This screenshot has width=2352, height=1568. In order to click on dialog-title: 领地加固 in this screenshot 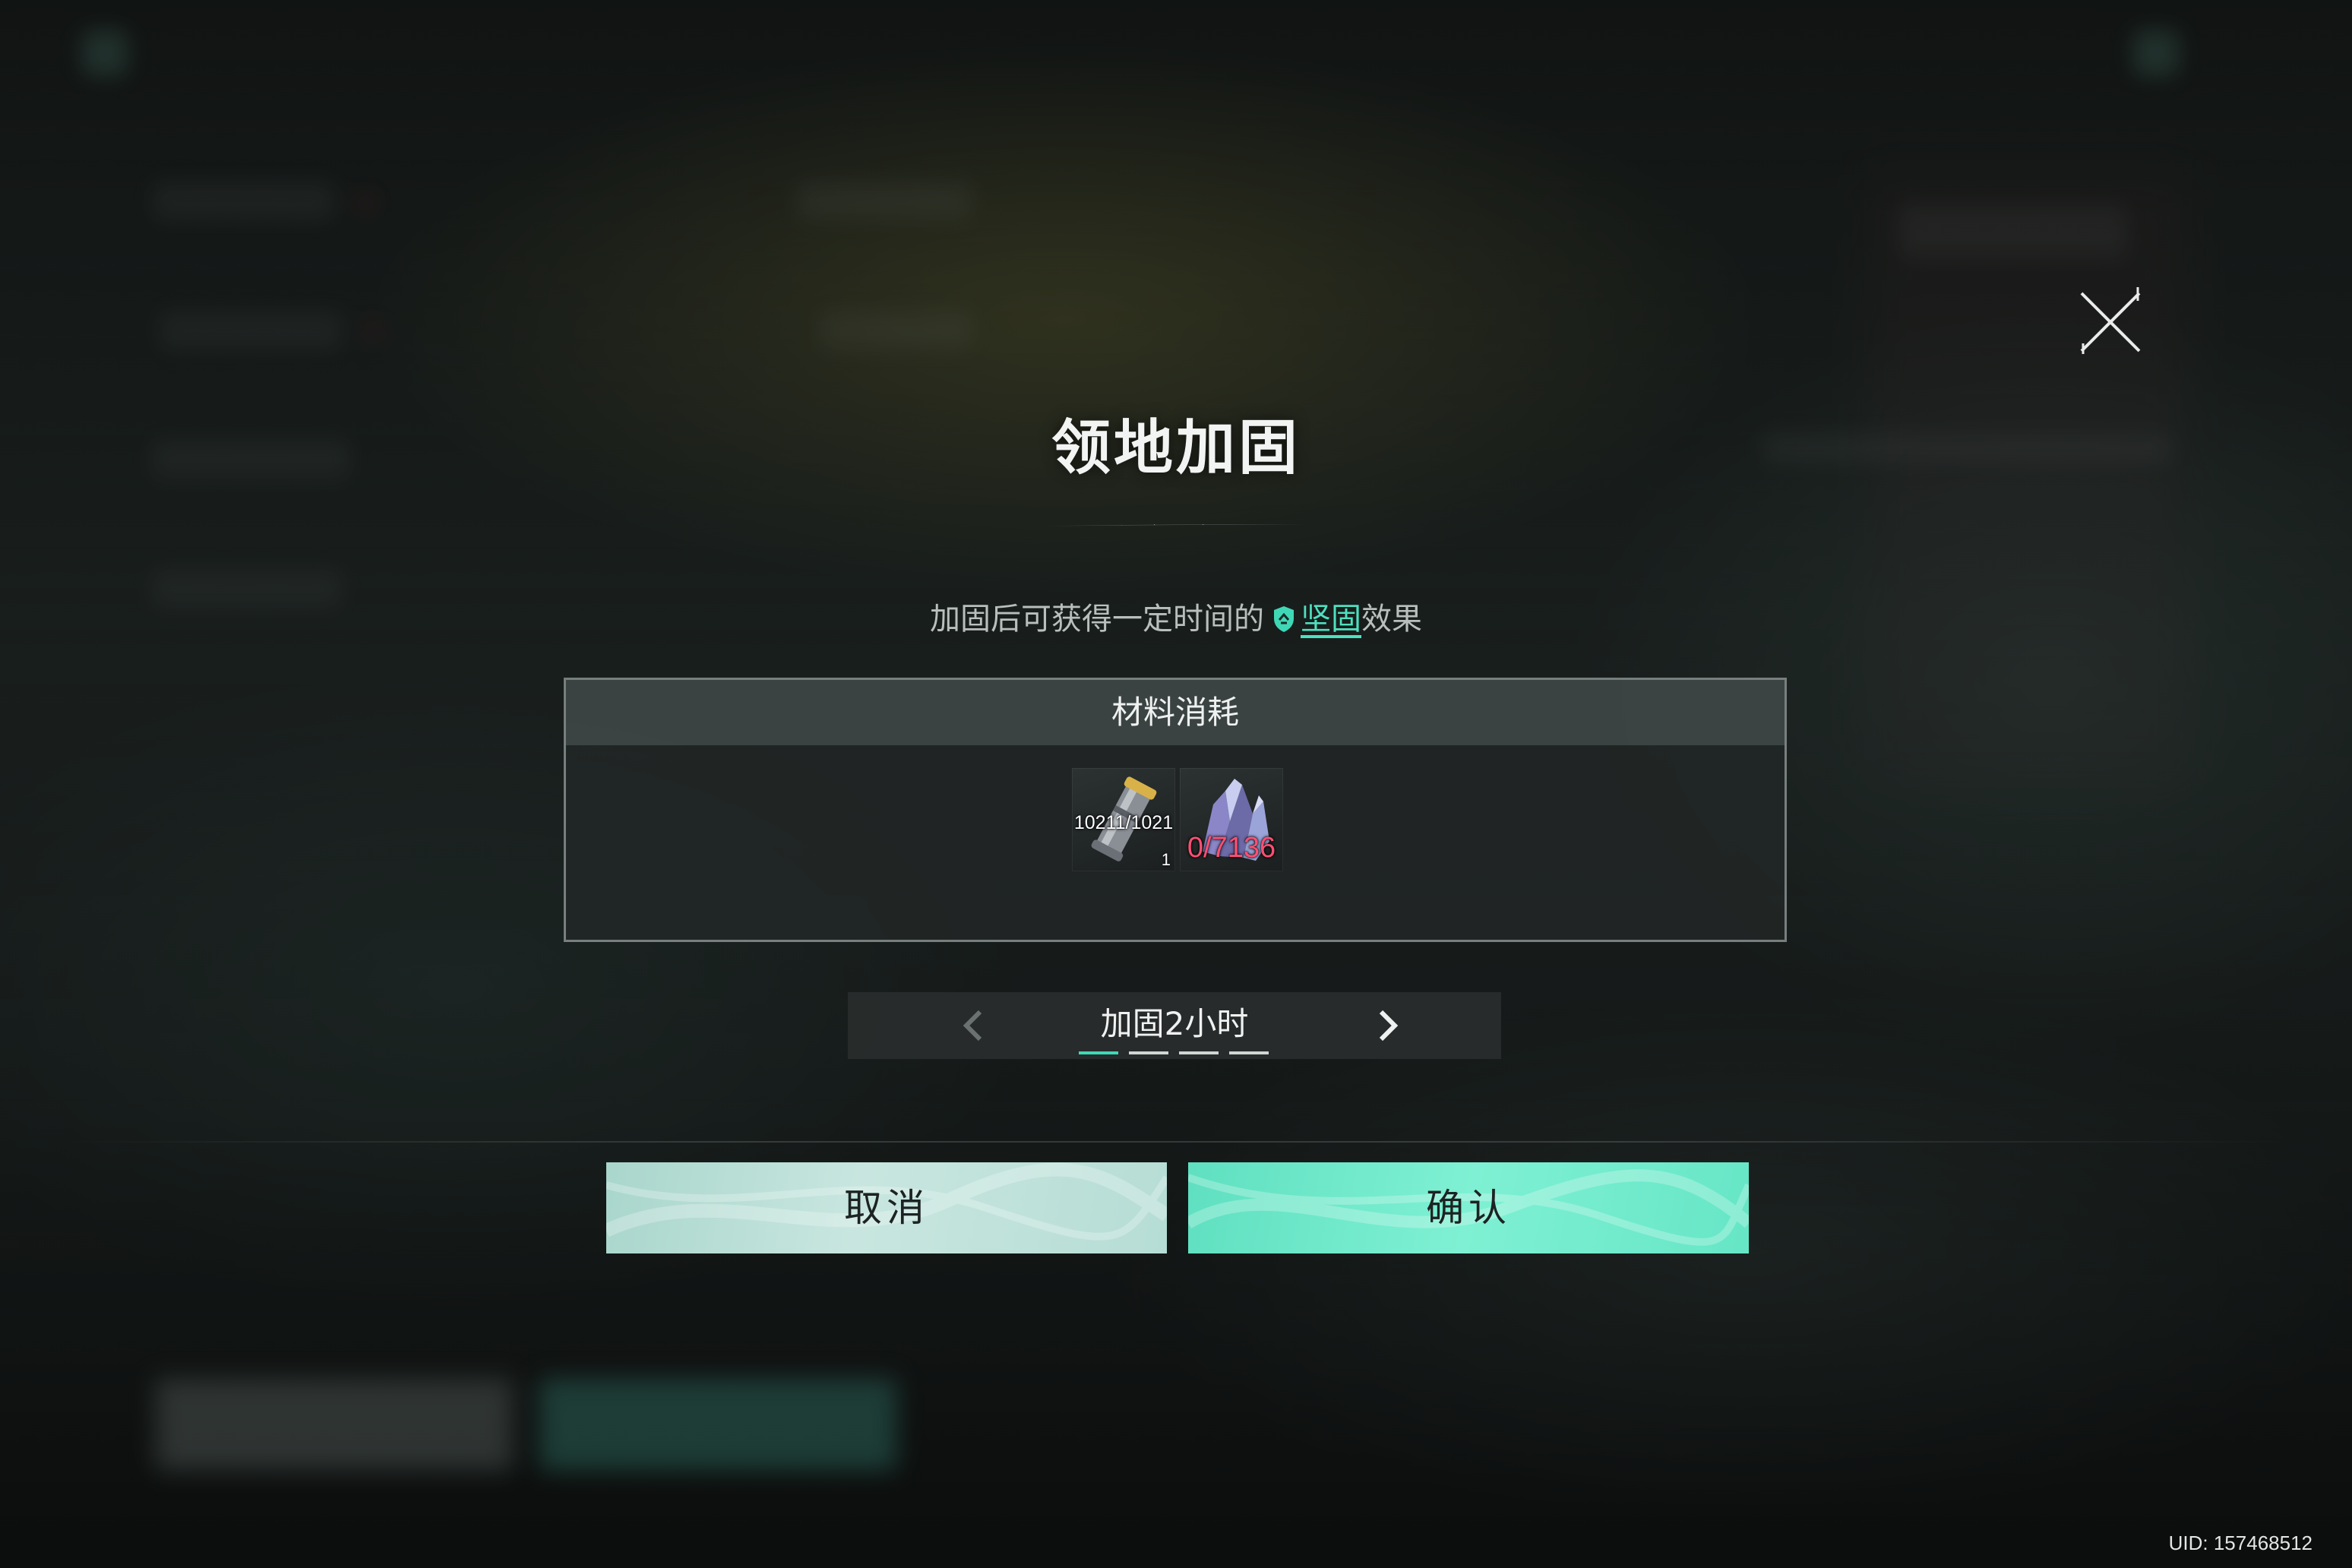, I will do `click(1176, 448)`.